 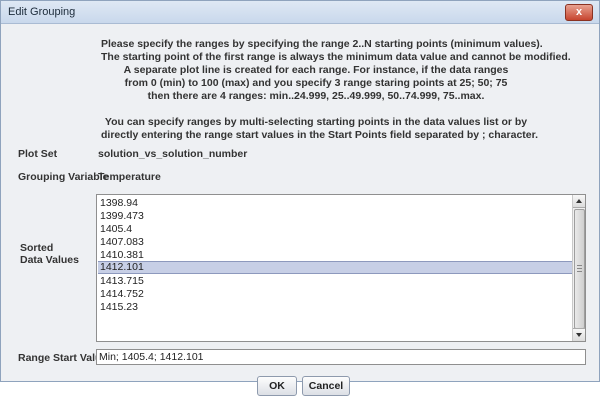 What do you see at coordinates (49, 260) in the screenshot?
I see `sorted-label-line: Data Values` at bounding box center [49, 260].